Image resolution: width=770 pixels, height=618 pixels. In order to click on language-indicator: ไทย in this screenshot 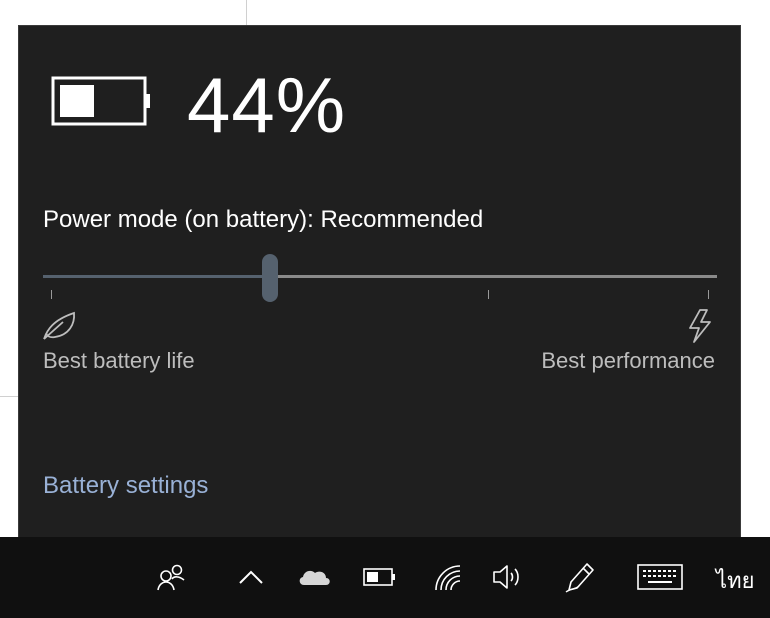, I will do `click(735, 580)`.